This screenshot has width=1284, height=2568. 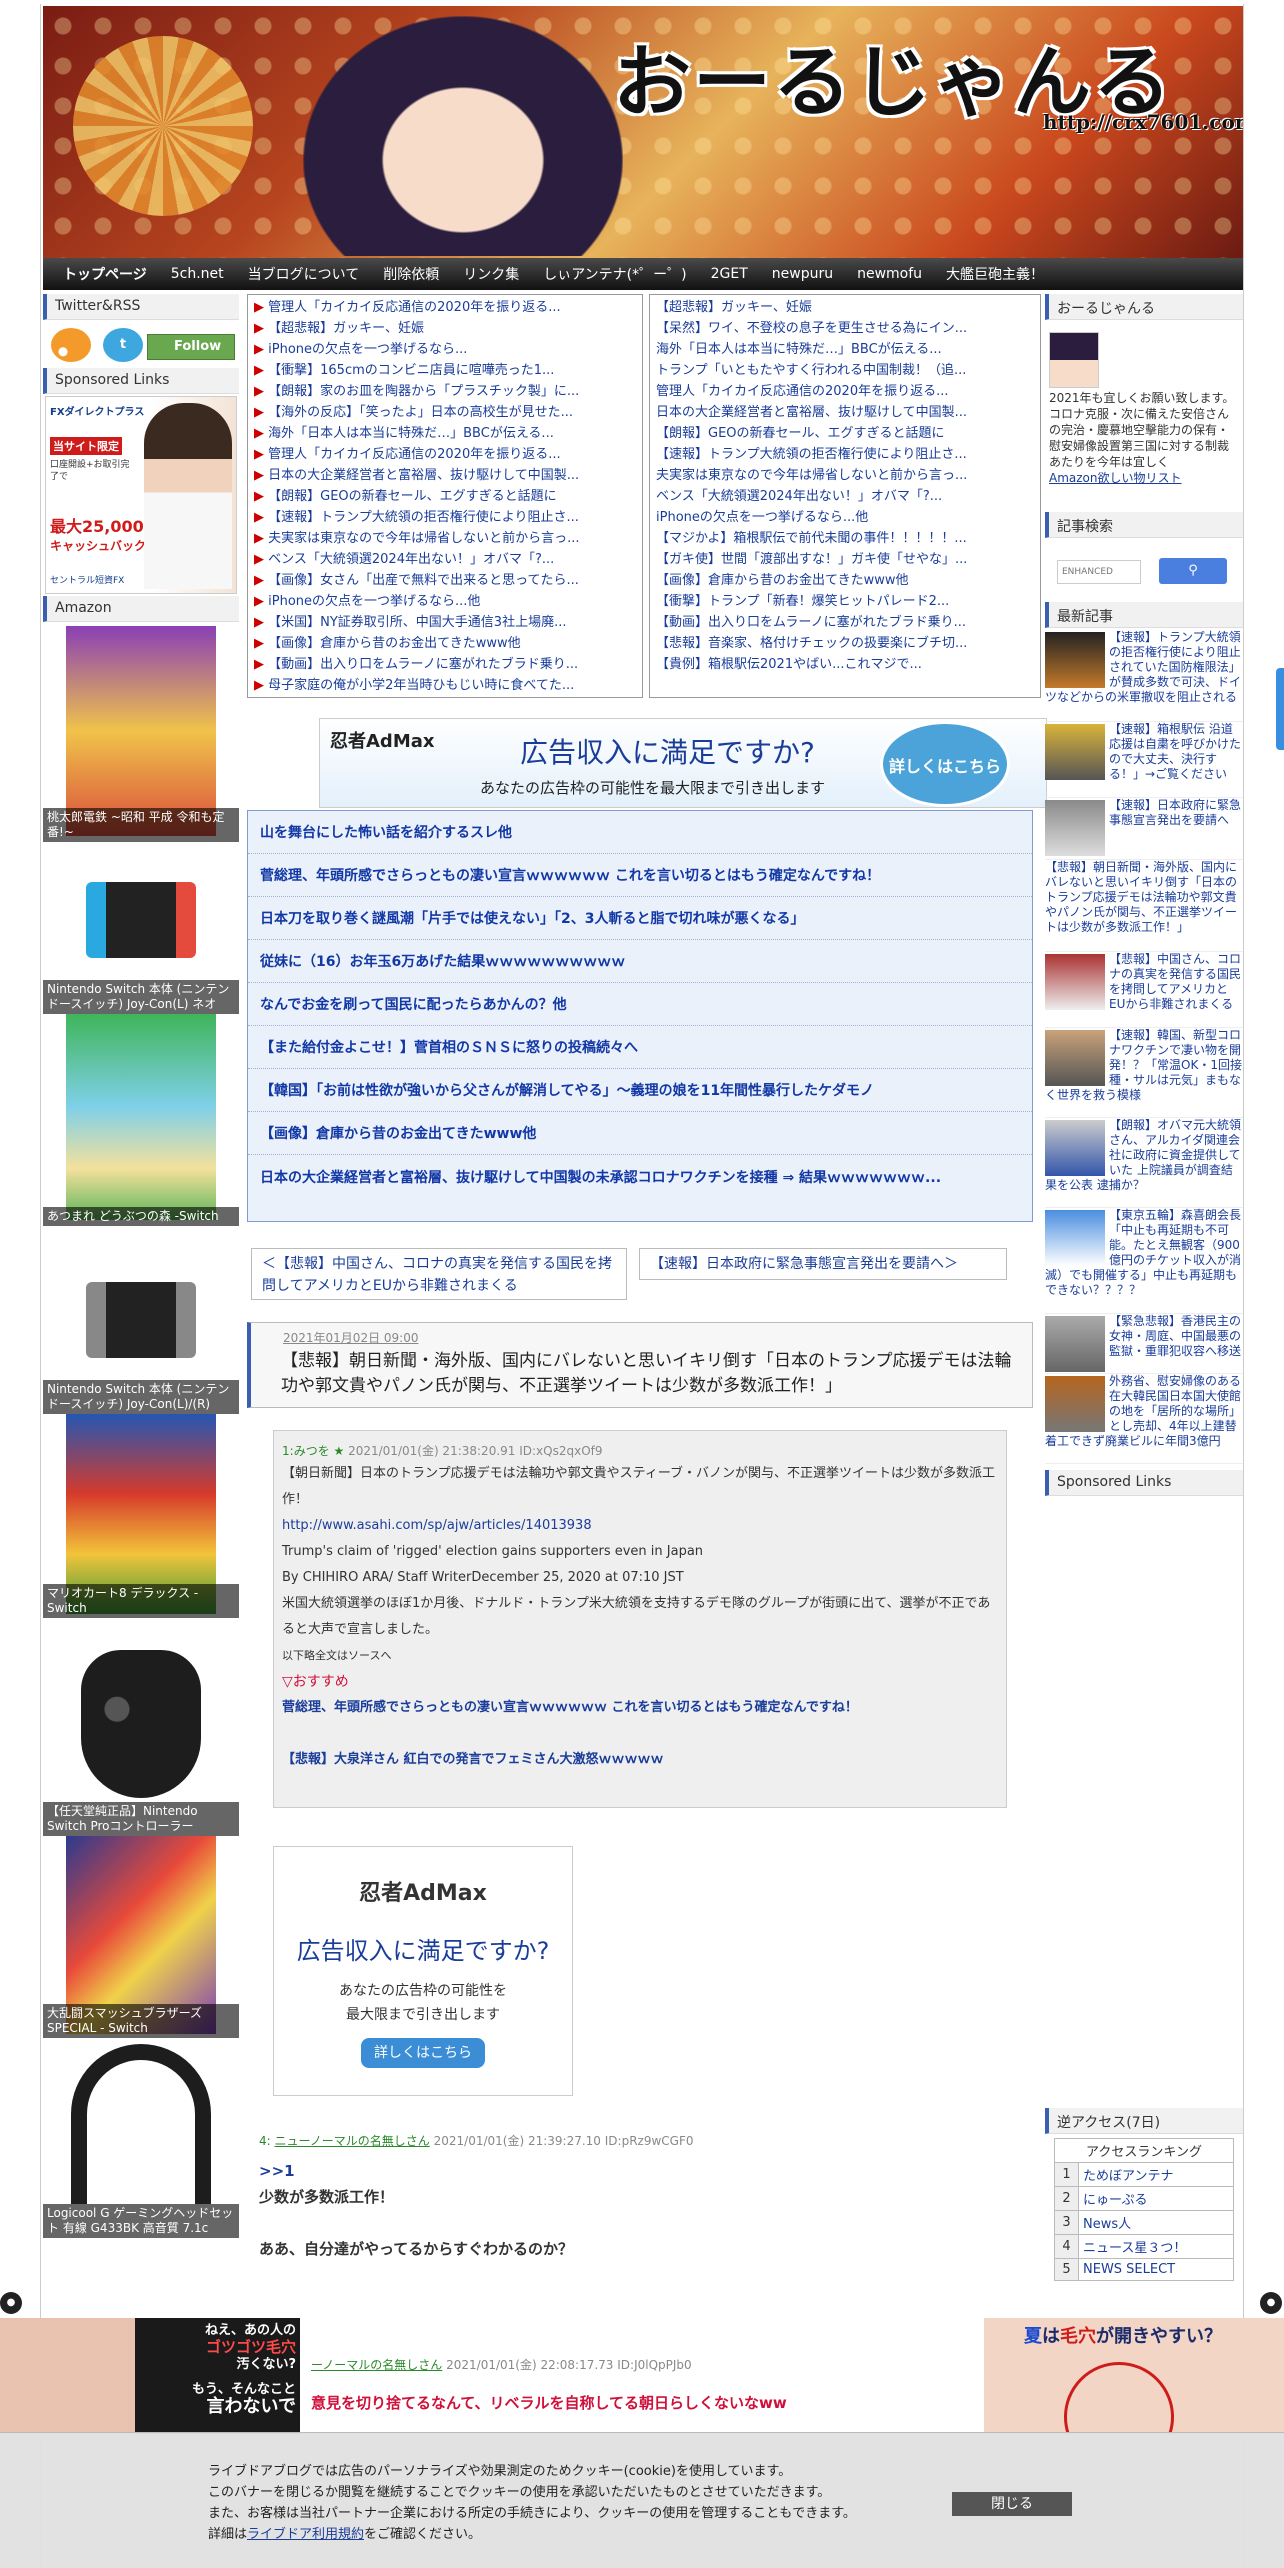 I want to click on nav-item-newmofu: newmofu, so click(x=889, y=274).